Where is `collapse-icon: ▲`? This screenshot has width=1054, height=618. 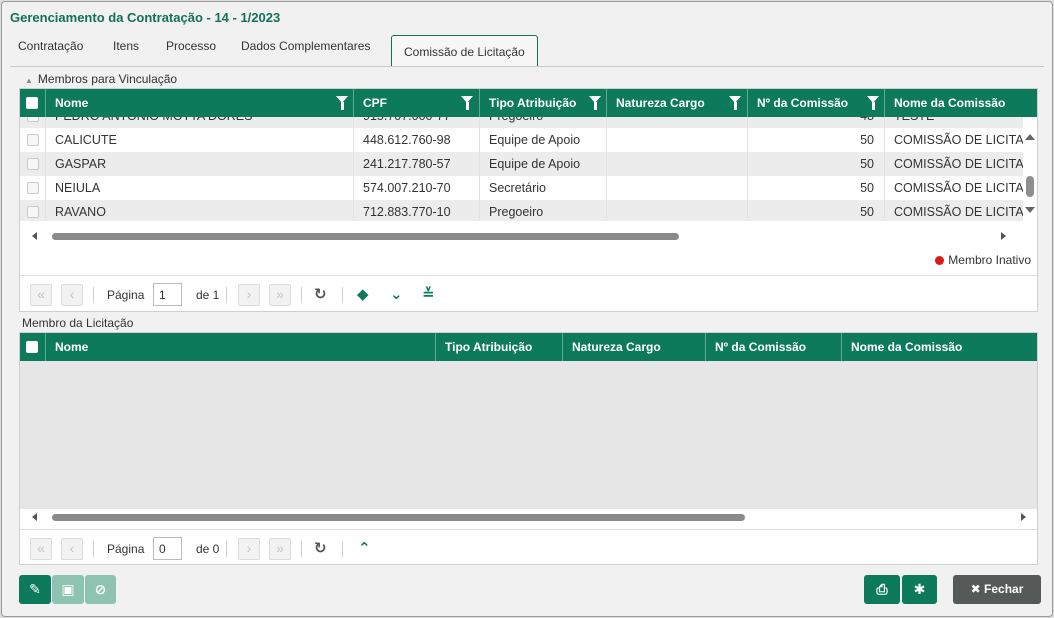 collapse-icon: ▲ is located at coordinates (29, 80).